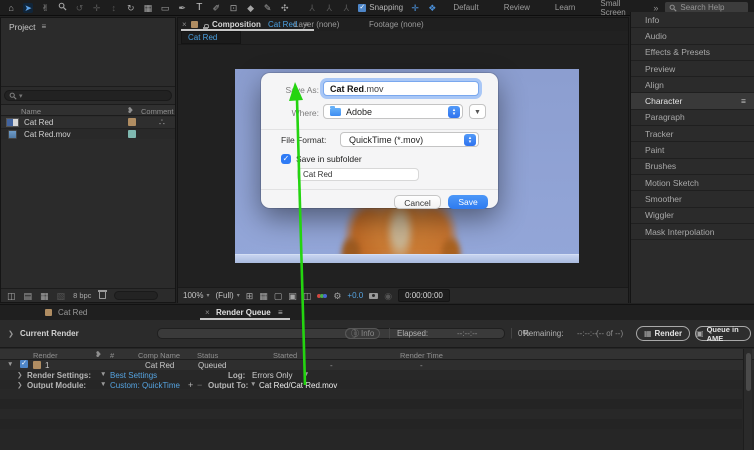  What do you see at coordinates (268, 8) in the screenshot?
I see `roto-brush-tool-icon: ✎` at bounding box center [268, 8].